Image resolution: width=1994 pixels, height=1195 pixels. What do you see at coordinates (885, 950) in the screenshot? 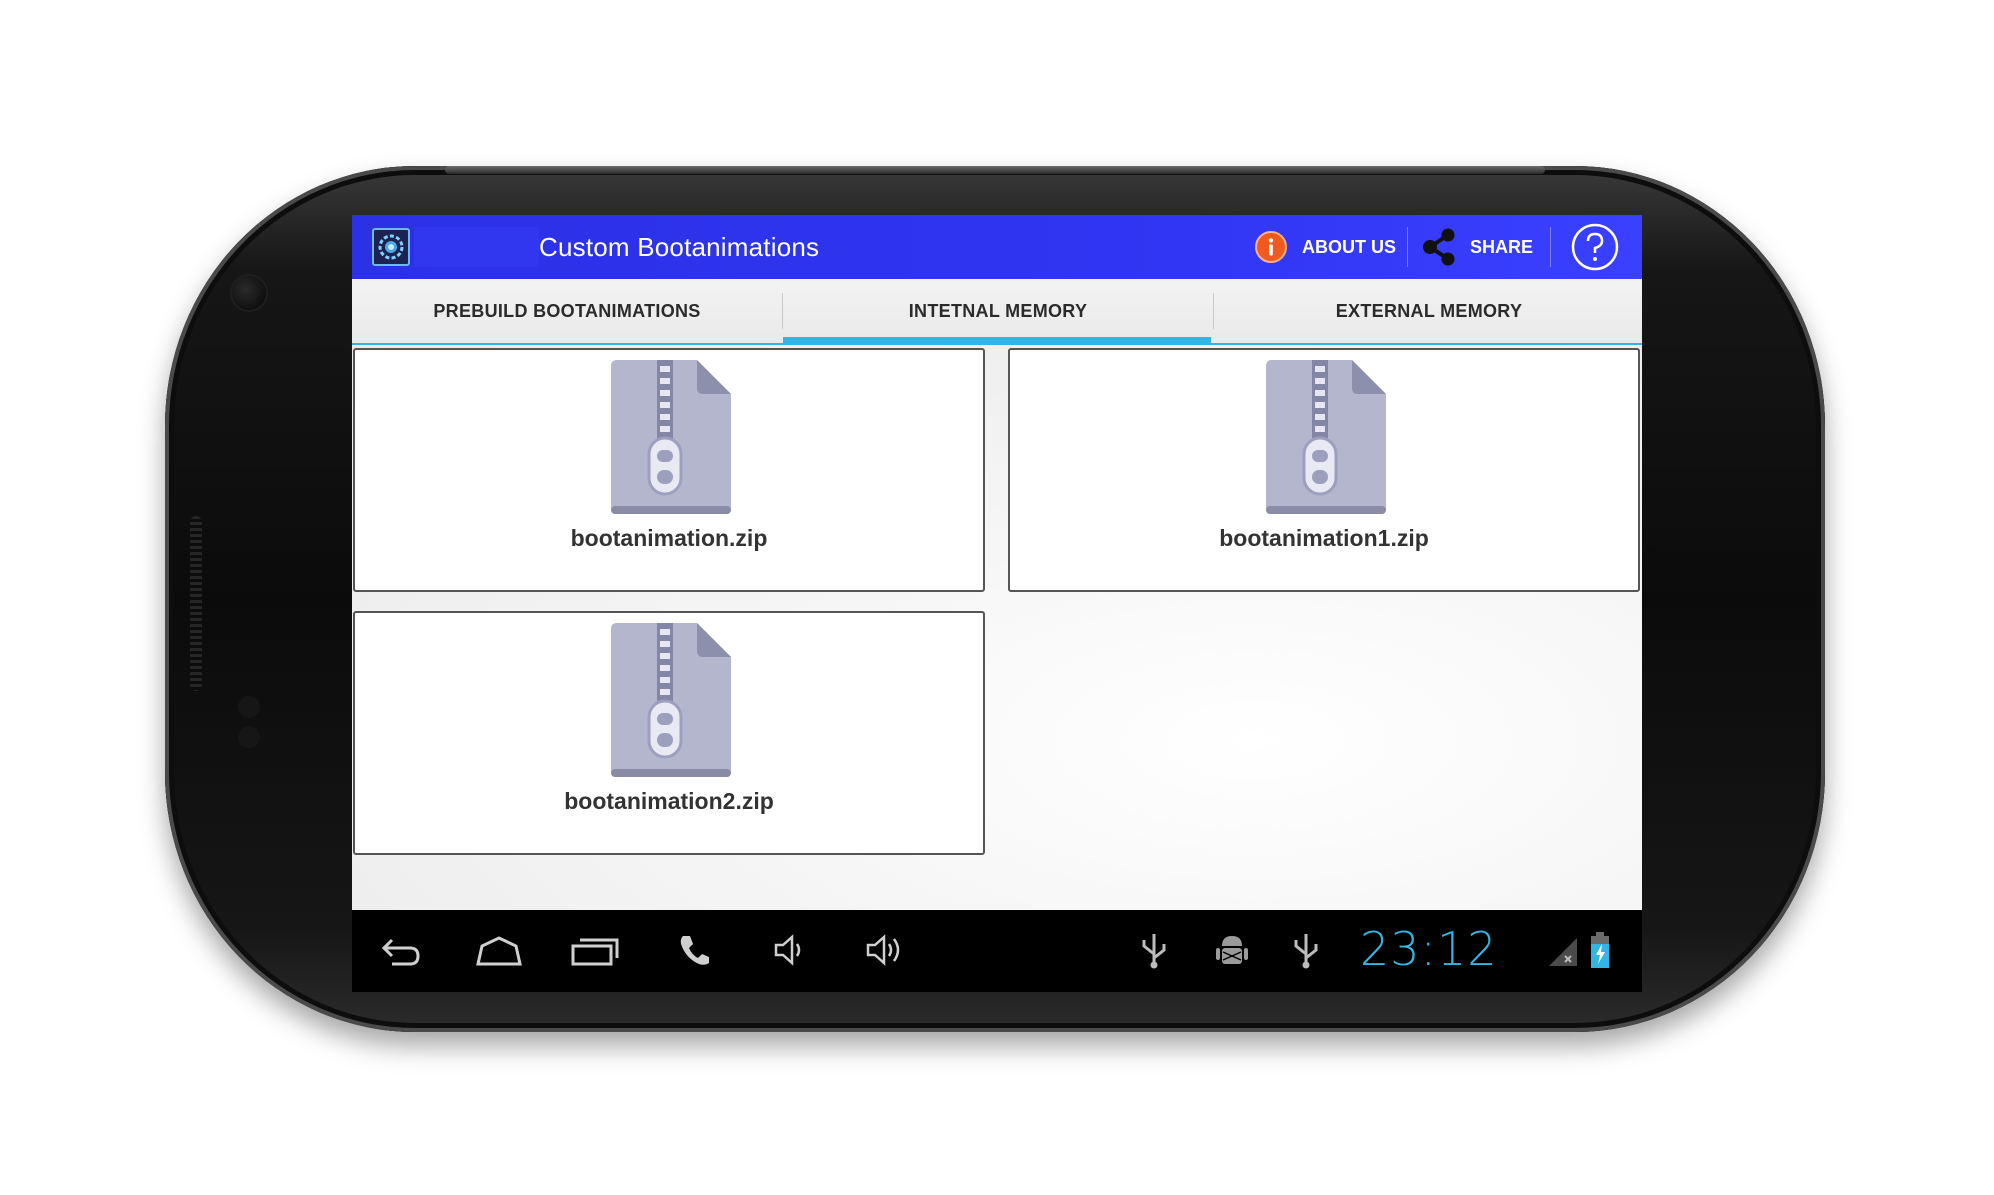
I see `volume-up-icon` at bounding box center [885, 950].